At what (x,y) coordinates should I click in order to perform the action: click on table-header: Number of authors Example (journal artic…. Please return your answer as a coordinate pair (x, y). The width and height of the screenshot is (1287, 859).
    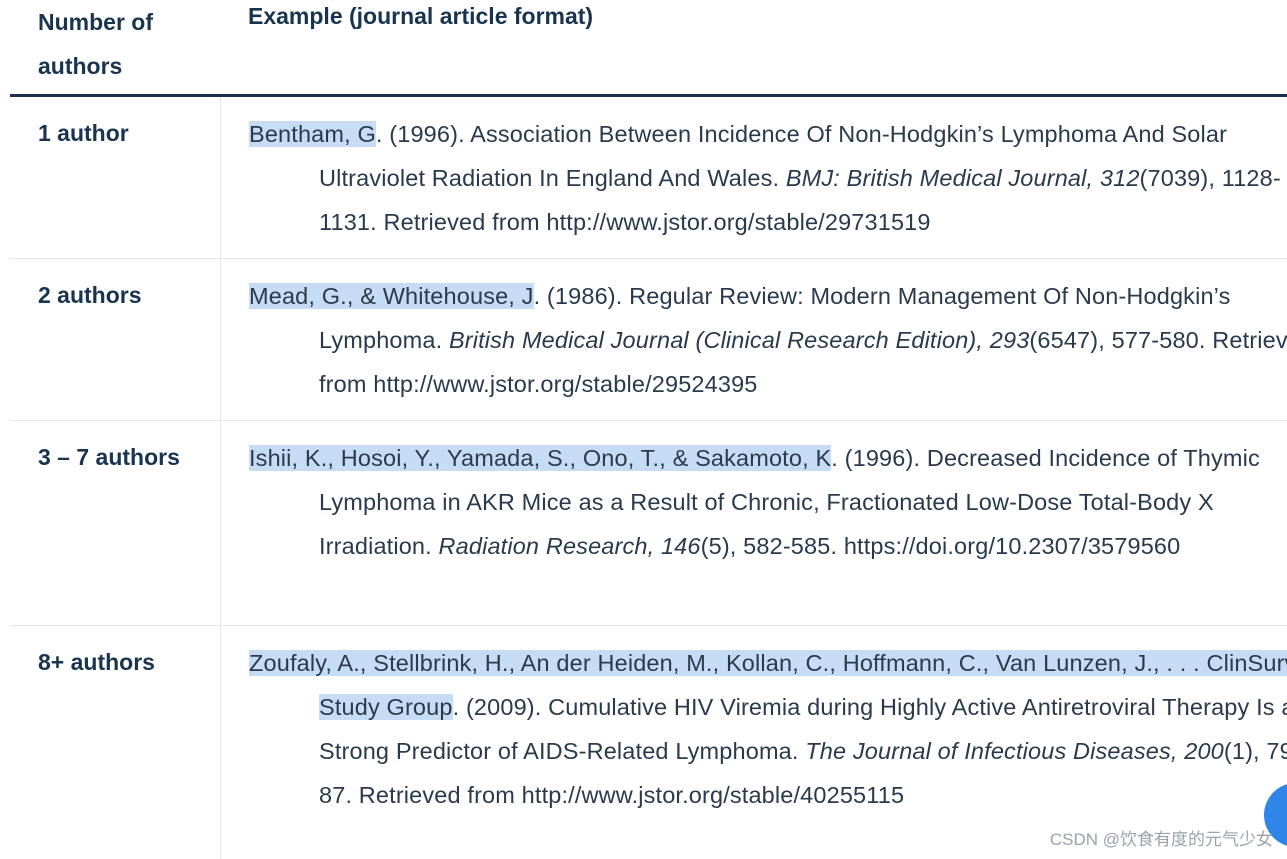
    Looking at the image, I should click on (648, 48).